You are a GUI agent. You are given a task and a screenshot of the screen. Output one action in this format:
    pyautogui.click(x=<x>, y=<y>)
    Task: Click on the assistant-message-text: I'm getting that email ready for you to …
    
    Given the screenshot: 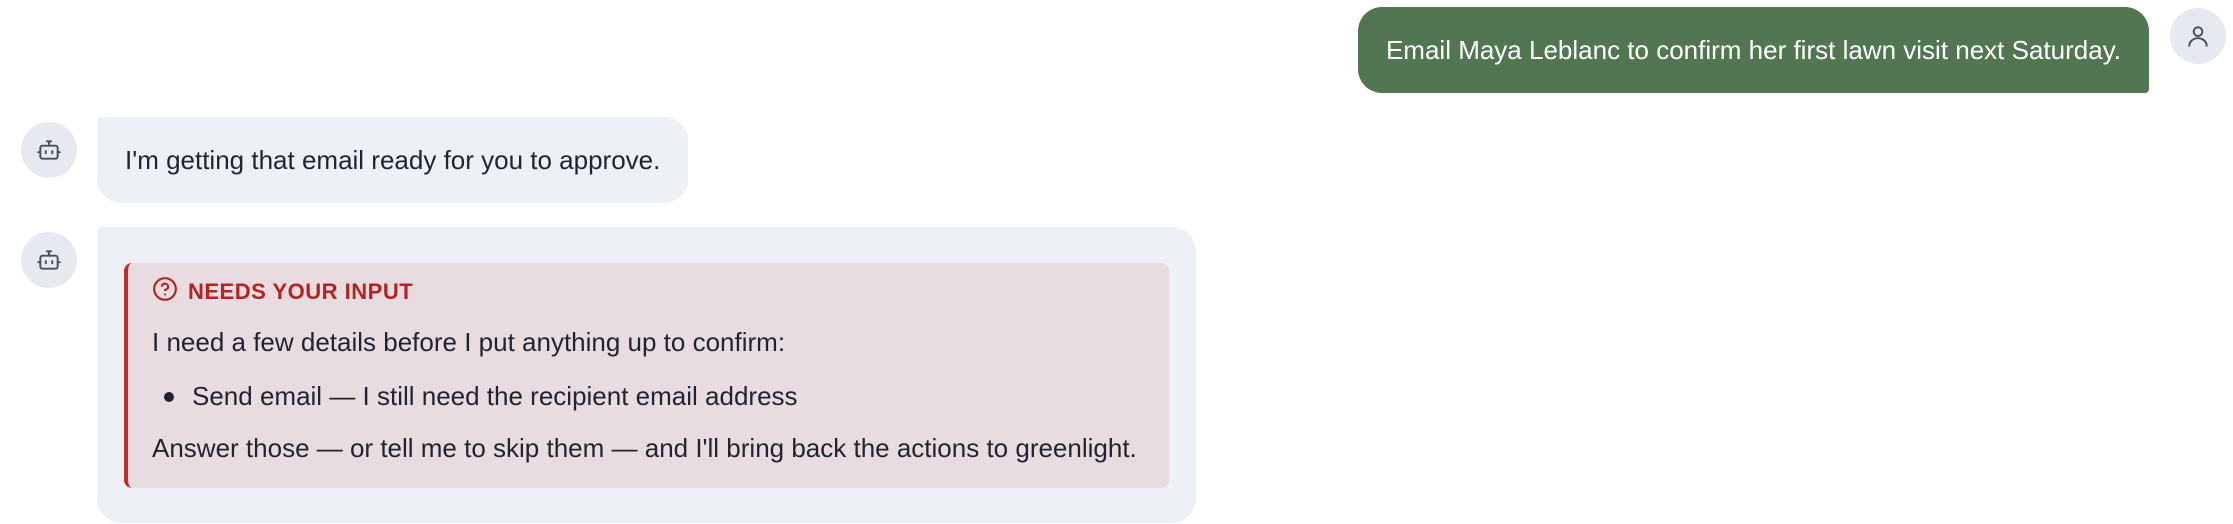 What is the action you would take?
    pyautogui.click(x=393, y=159)
    